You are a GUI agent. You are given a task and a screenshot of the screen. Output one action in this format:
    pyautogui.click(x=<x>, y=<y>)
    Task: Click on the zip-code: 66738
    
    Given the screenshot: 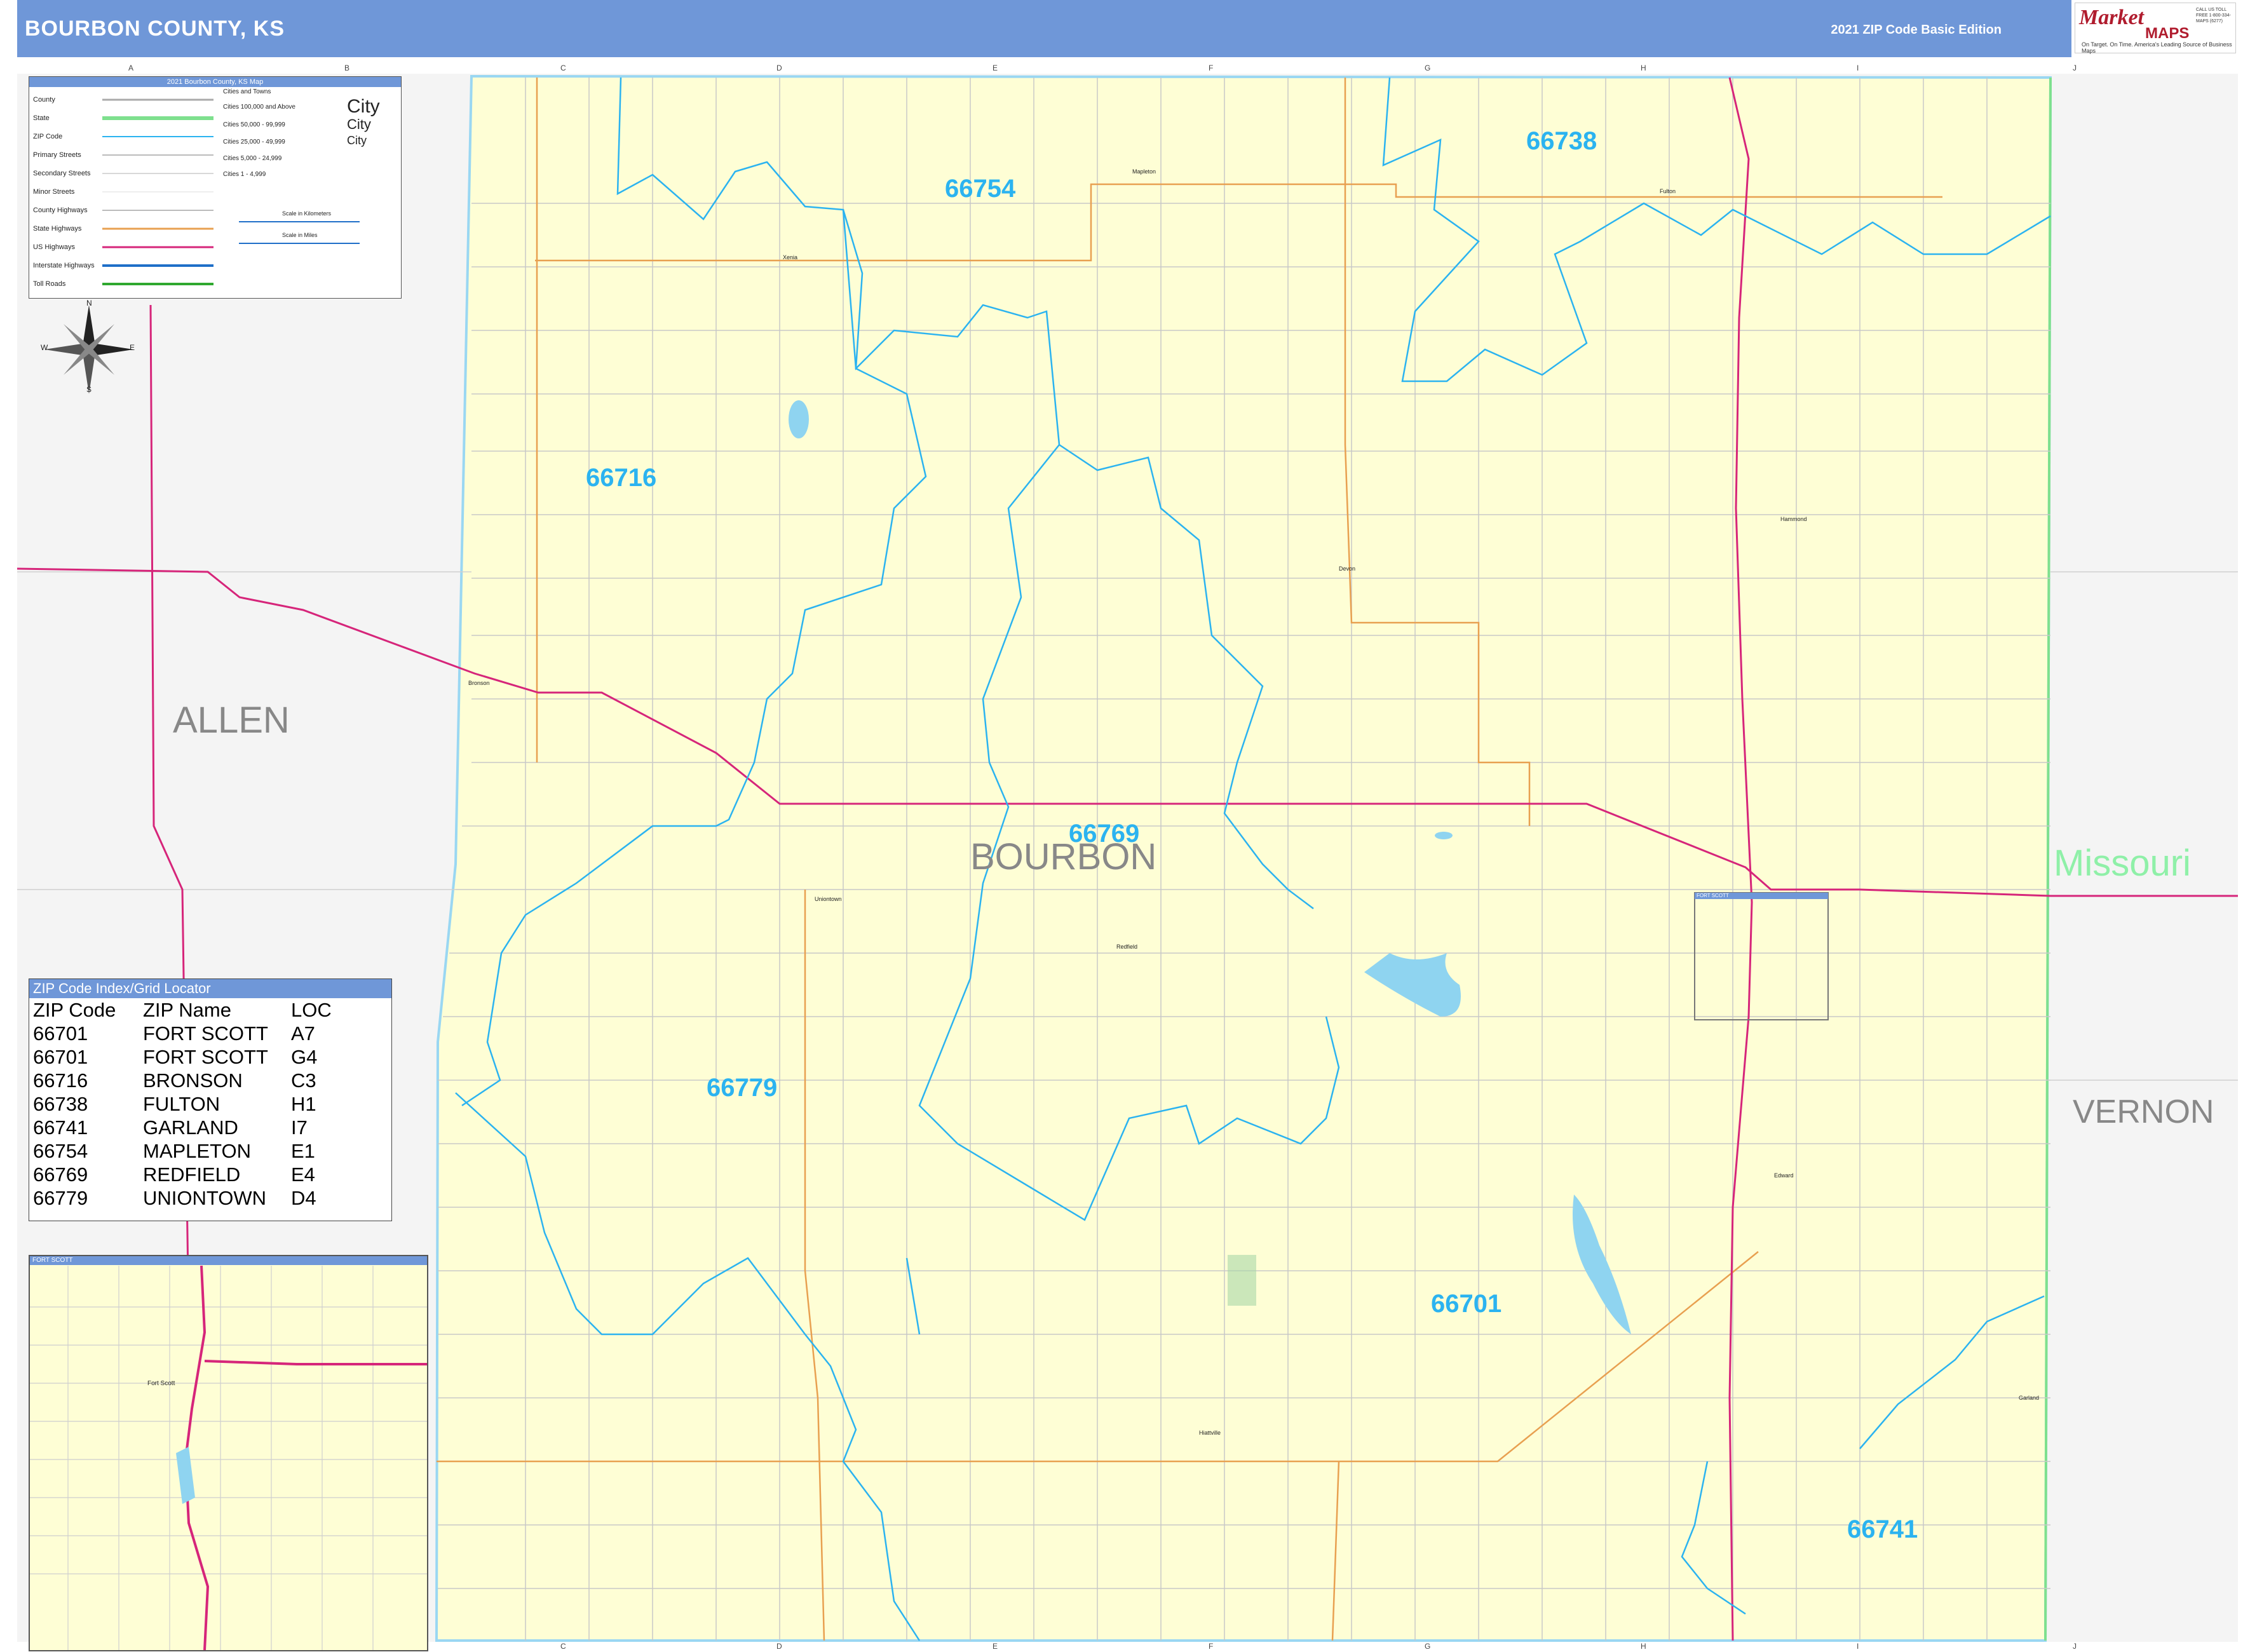 What is the action you would take?
    pyautogui.click(x=61, y=1104)
    